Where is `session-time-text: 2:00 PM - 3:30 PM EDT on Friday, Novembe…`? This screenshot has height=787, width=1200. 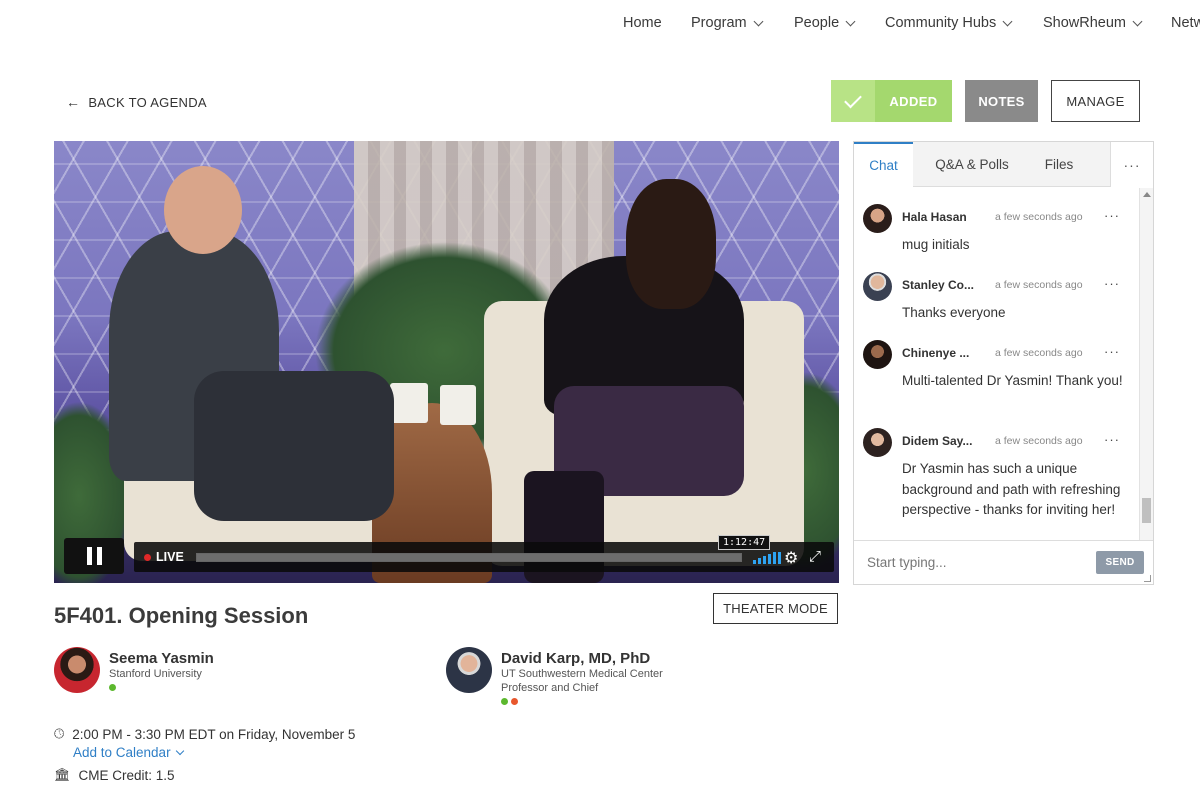 session-time-text: 2:00 PM - 3:30 PM EDT on Friday, Novembe… is located at coordinates (214, 734).